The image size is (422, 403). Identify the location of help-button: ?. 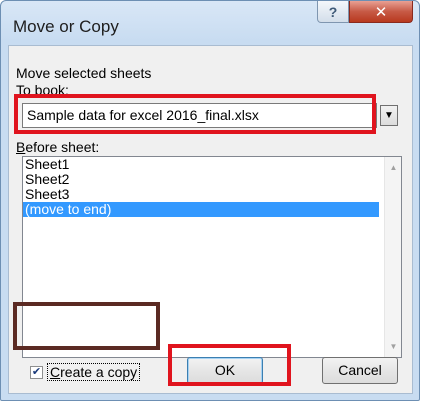
(333, 12).